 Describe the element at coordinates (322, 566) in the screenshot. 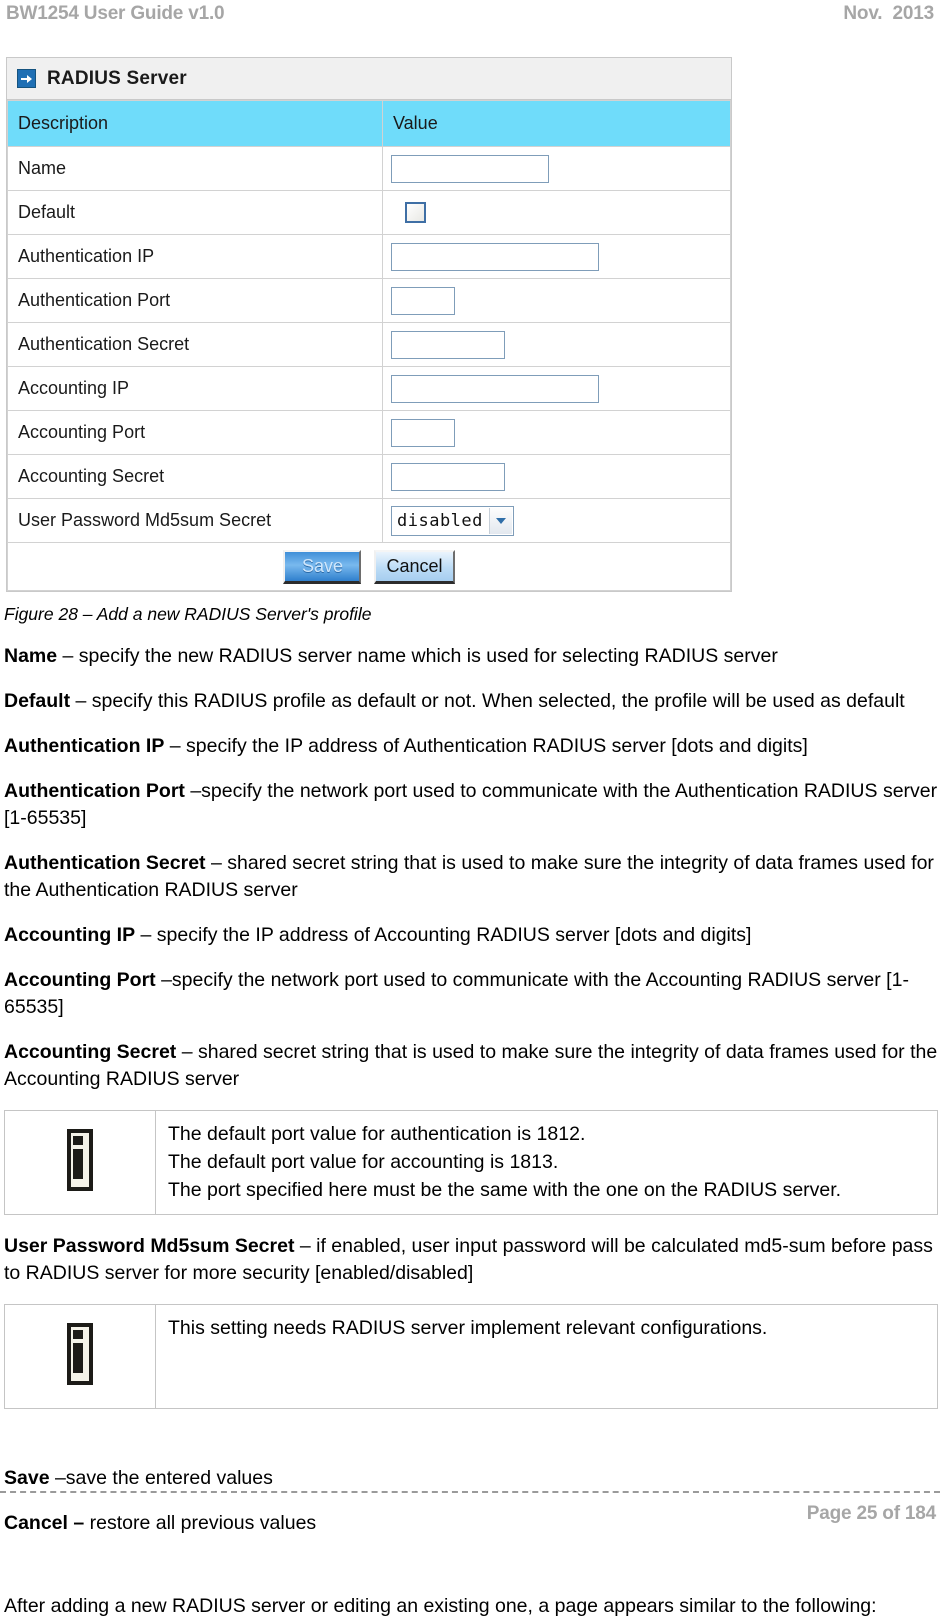

I see `save-button: Save` at that location.